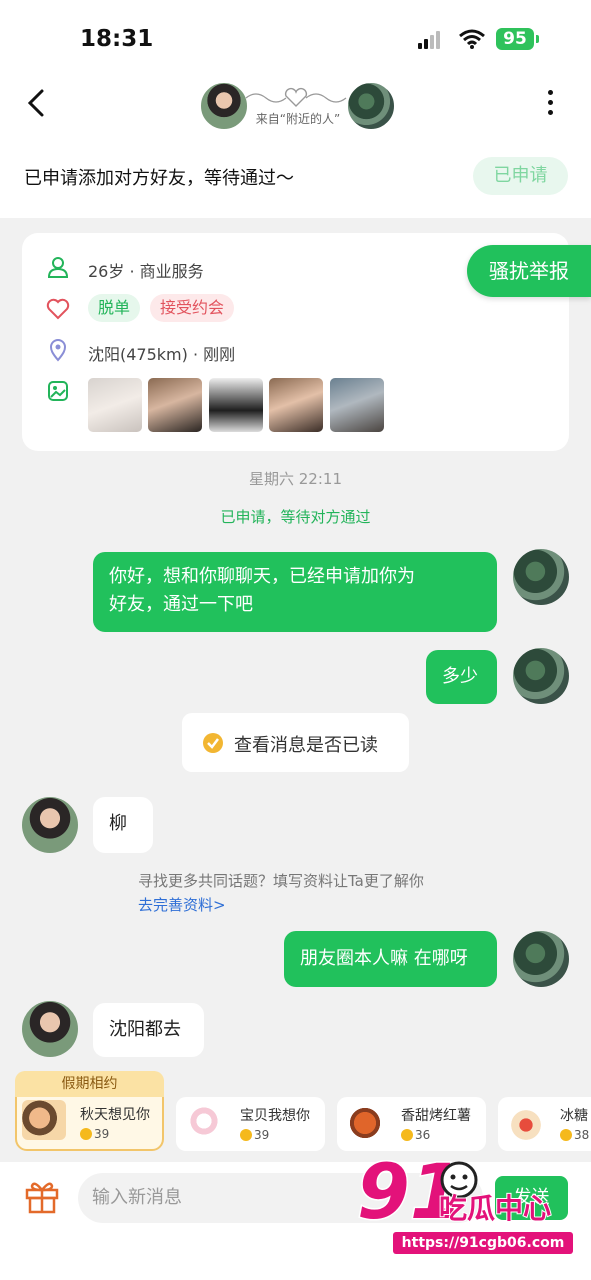 This screenshot has height=1280, width=591. I want to click on gift-price: 38, so click(574, 1135).